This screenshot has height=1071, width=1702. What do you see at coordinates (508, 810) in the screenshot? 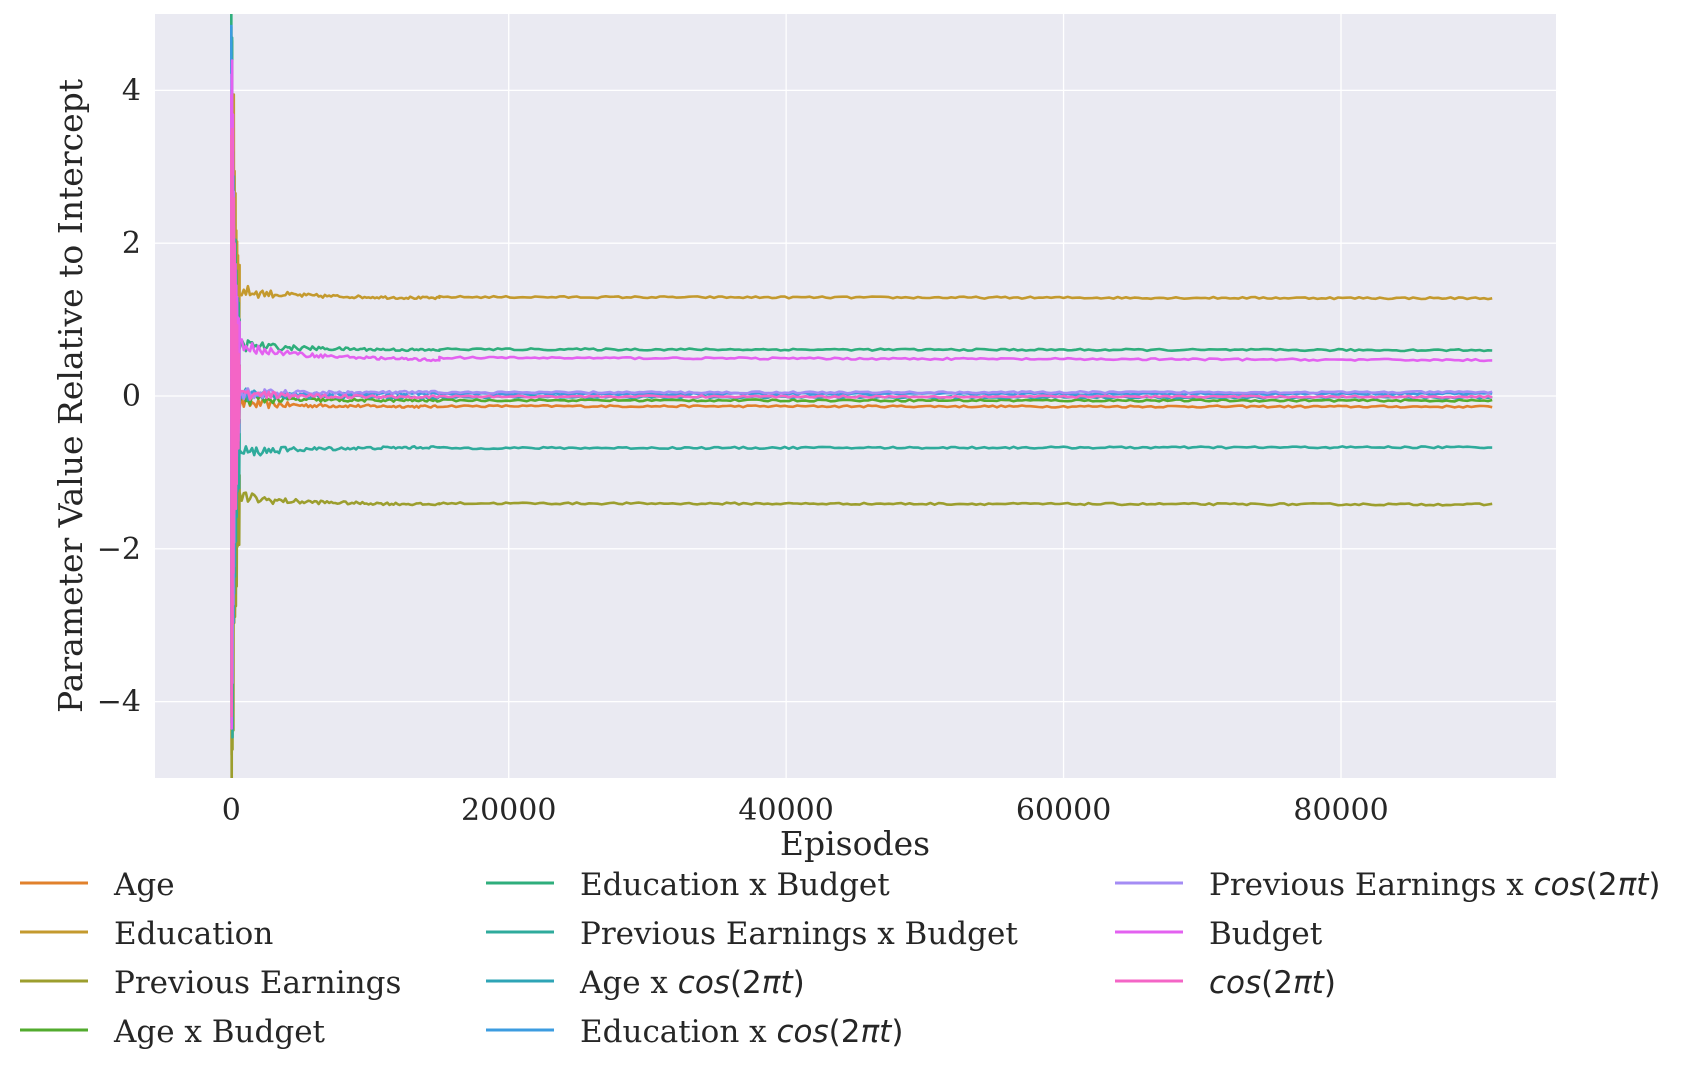
I see `x-tick-label: 20000` at bounding box center [508, 810].